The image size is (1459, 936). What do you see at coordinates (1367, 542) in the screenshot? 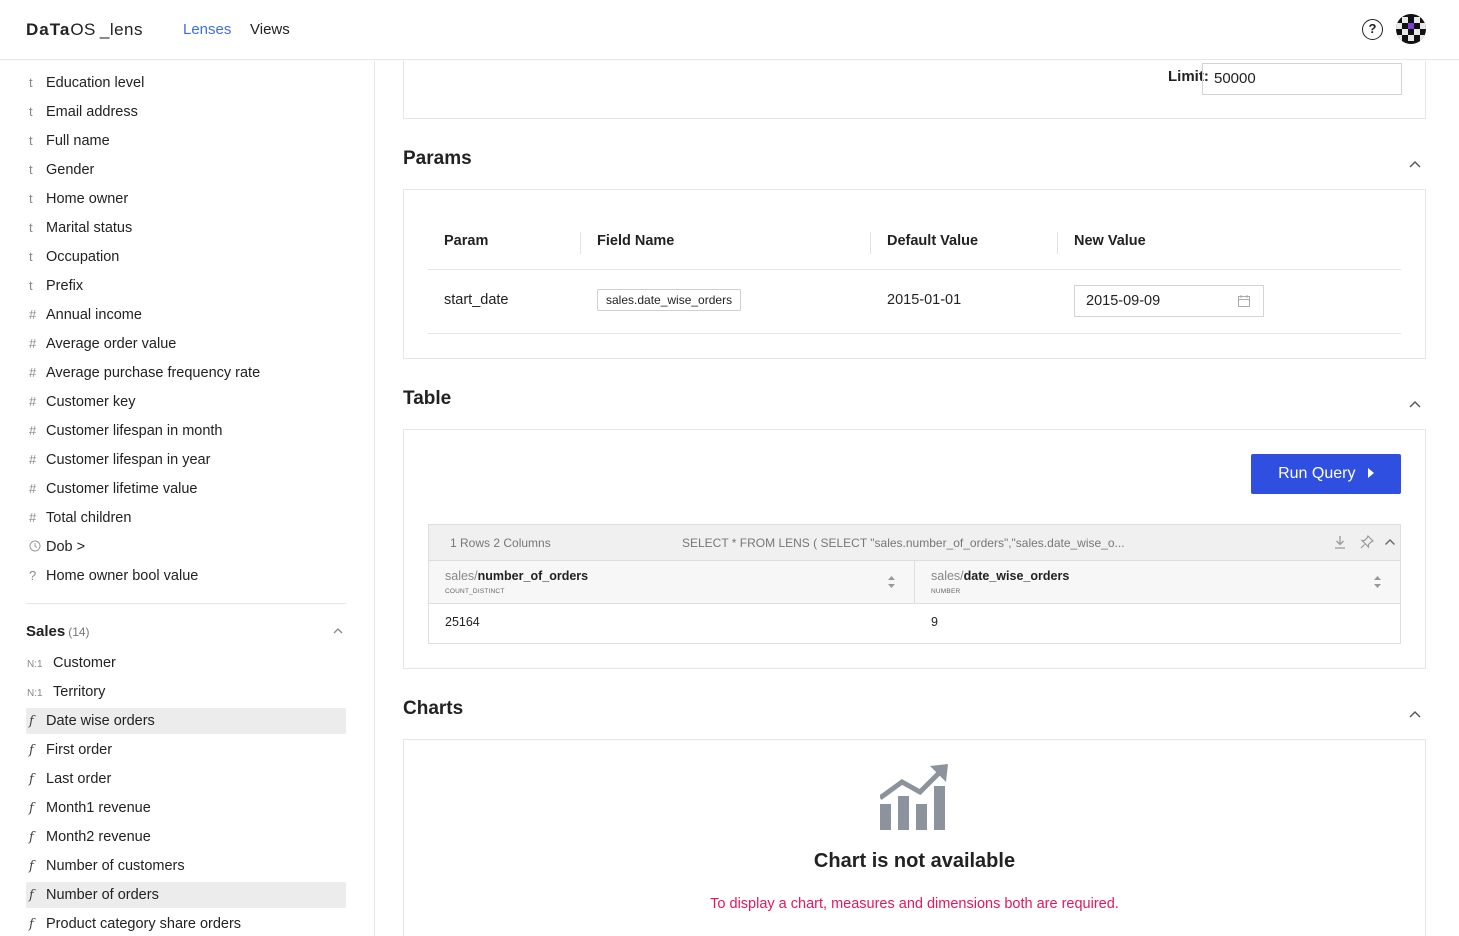
I see `pin-icon` at bounding box center [1367, 542].